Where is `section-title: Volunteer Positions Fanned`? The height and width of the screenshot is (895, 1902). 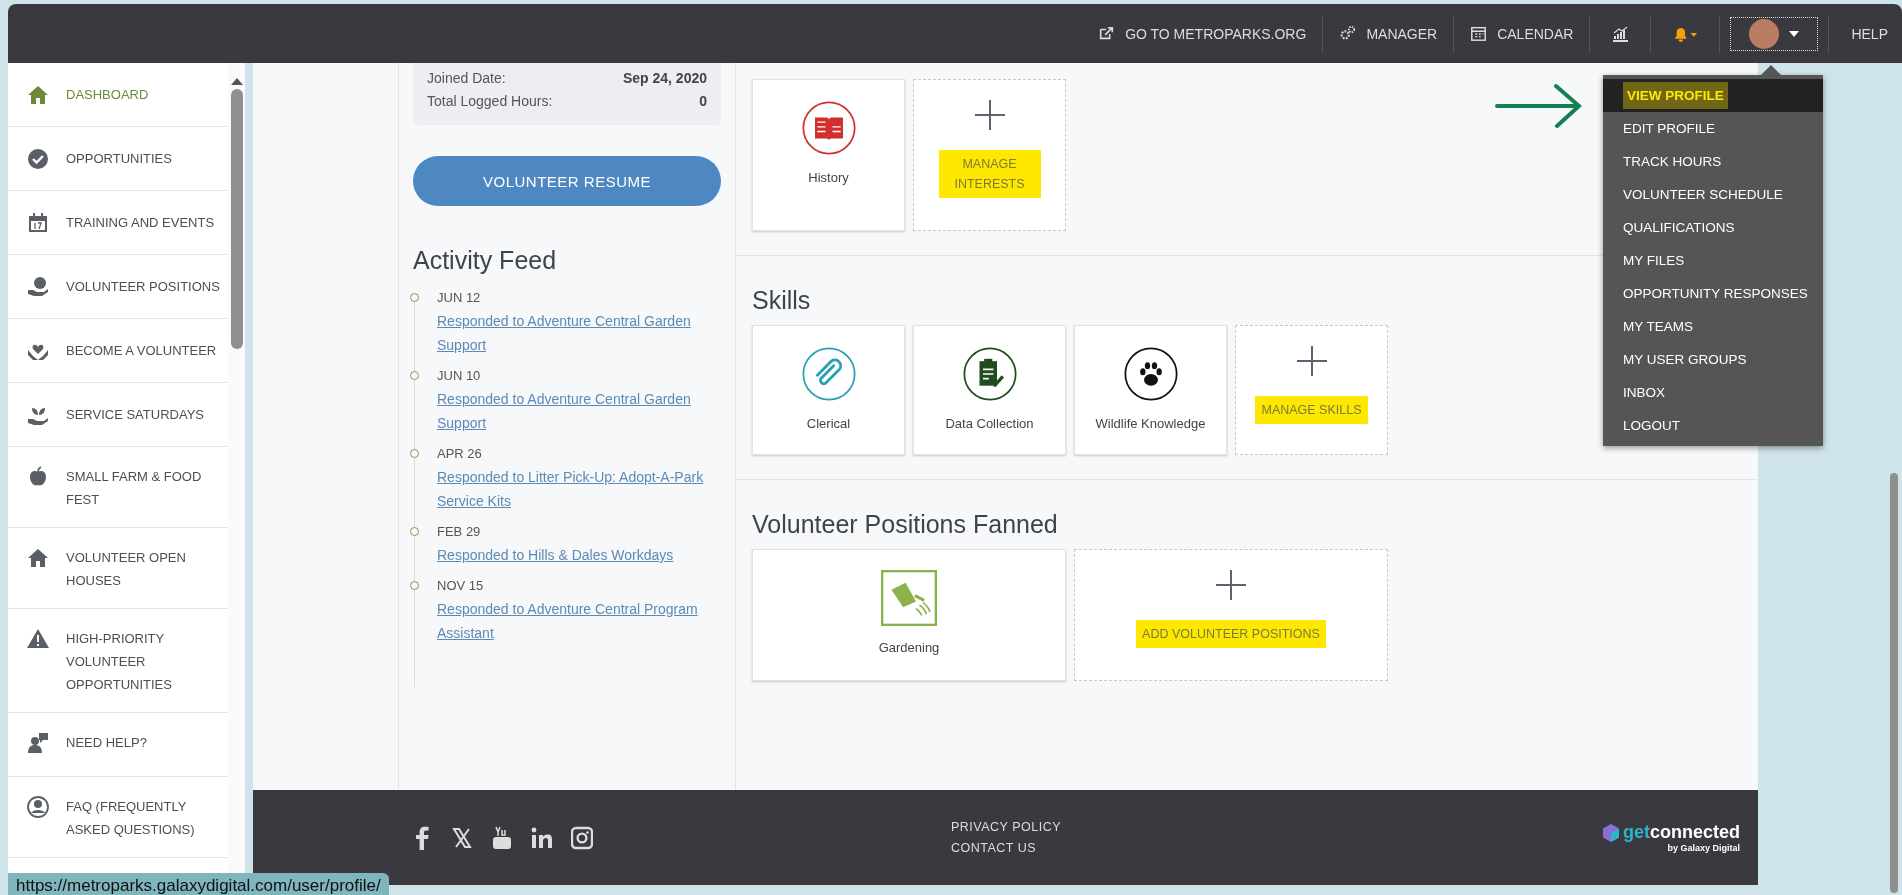 section-title: Volunteer Positions Fanned is located at coordinates (905, 524).